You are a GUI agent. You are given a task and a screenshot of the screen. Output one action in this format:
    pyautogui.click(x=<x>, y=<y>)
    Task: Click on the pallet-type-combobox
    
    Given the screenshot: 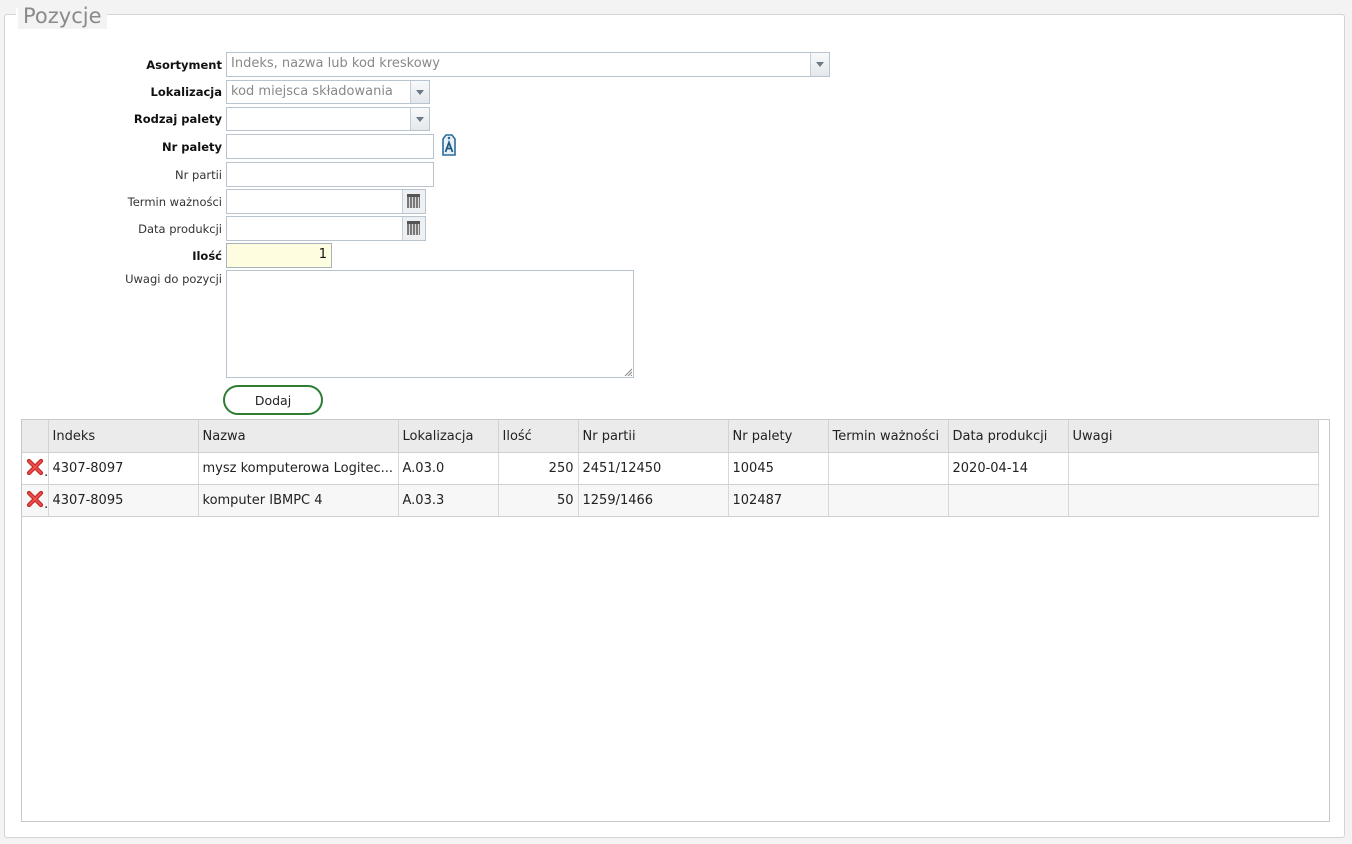 What is the action you would take?
    pyautogui.click(x=328, y=119)
    